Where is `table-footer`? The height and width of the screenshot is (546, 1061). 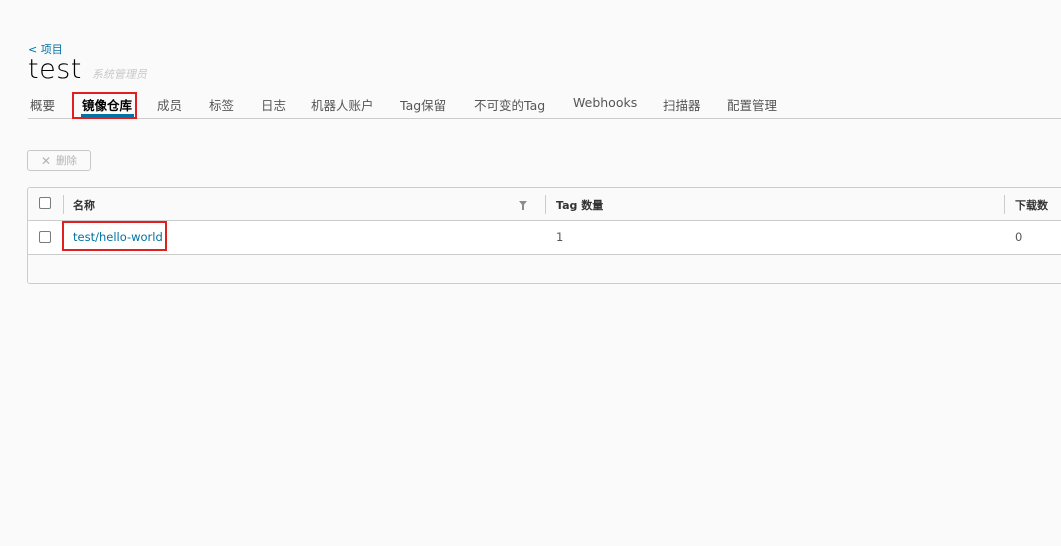
table-footer is located at coordinates (544, 269).